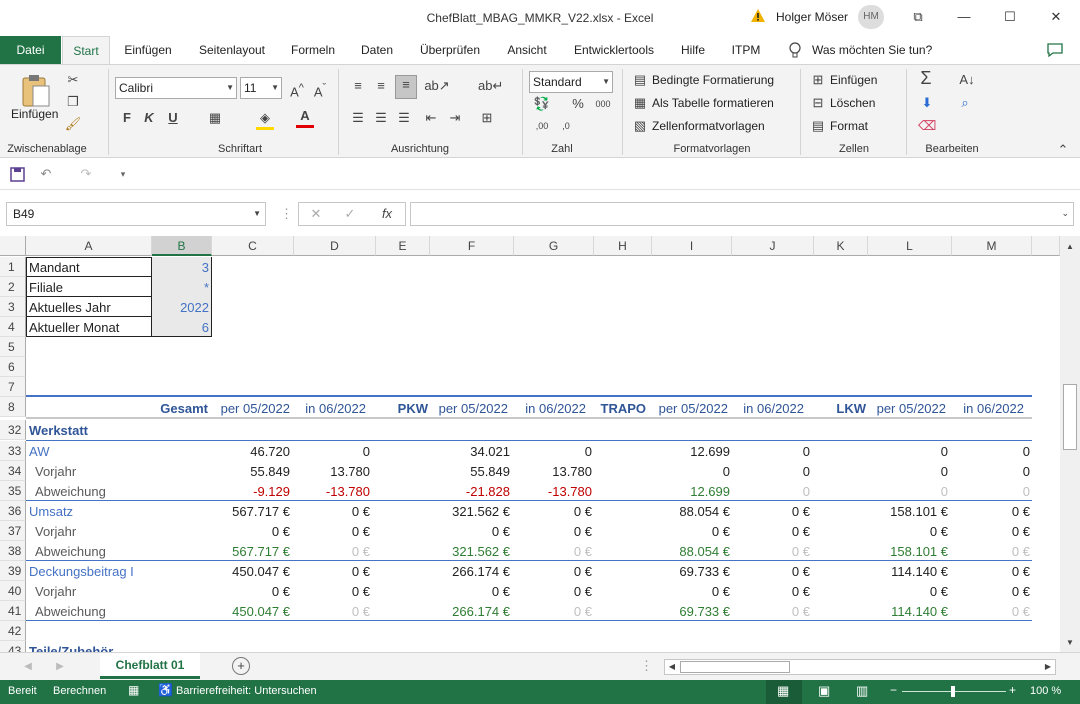  What do you see at coordinates (36, 91) in the screenshot?
I see `paste-icon` at bounding box center [36, 91].